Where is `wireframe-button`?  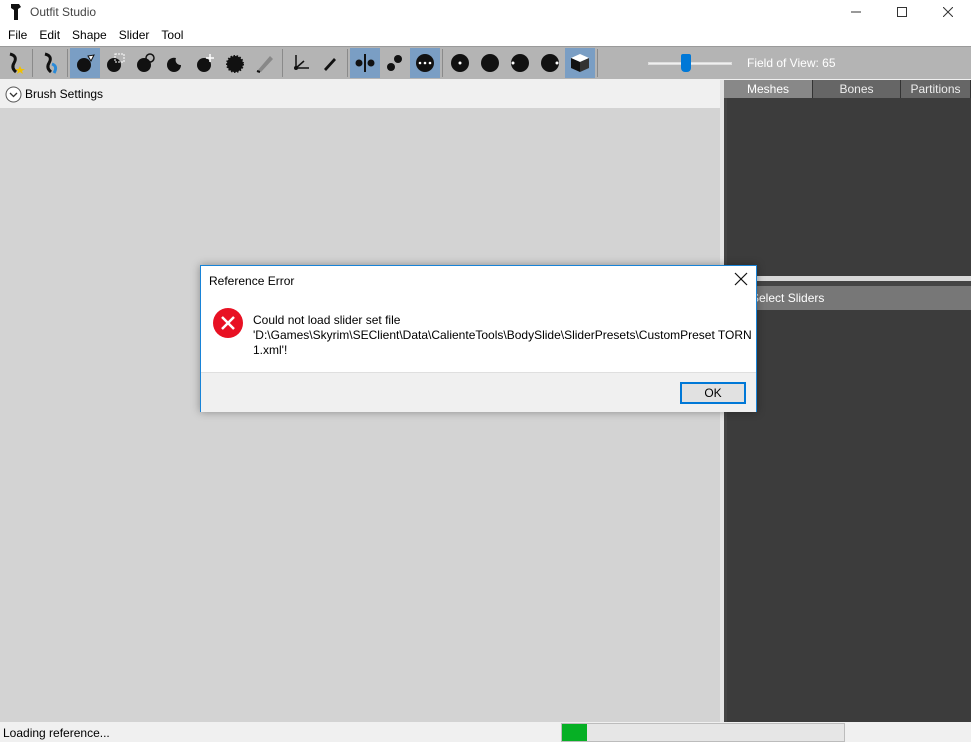
wireframe-button is located at coordinates (490, 63).